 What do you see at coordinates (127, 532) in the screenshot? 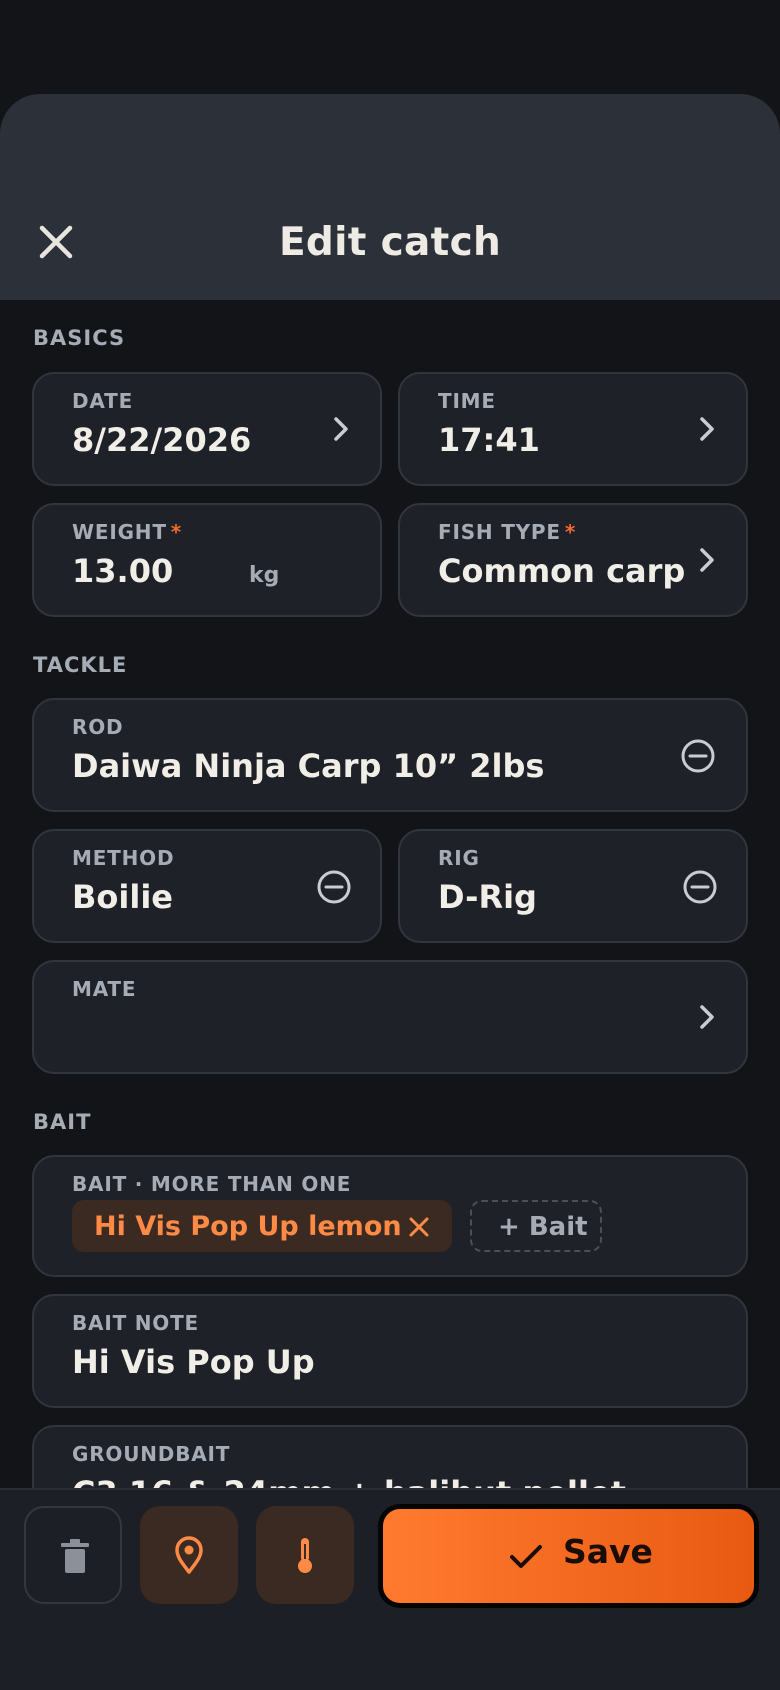
I see `weight-label: WEIGHT *` at bounding box center [127, 532].